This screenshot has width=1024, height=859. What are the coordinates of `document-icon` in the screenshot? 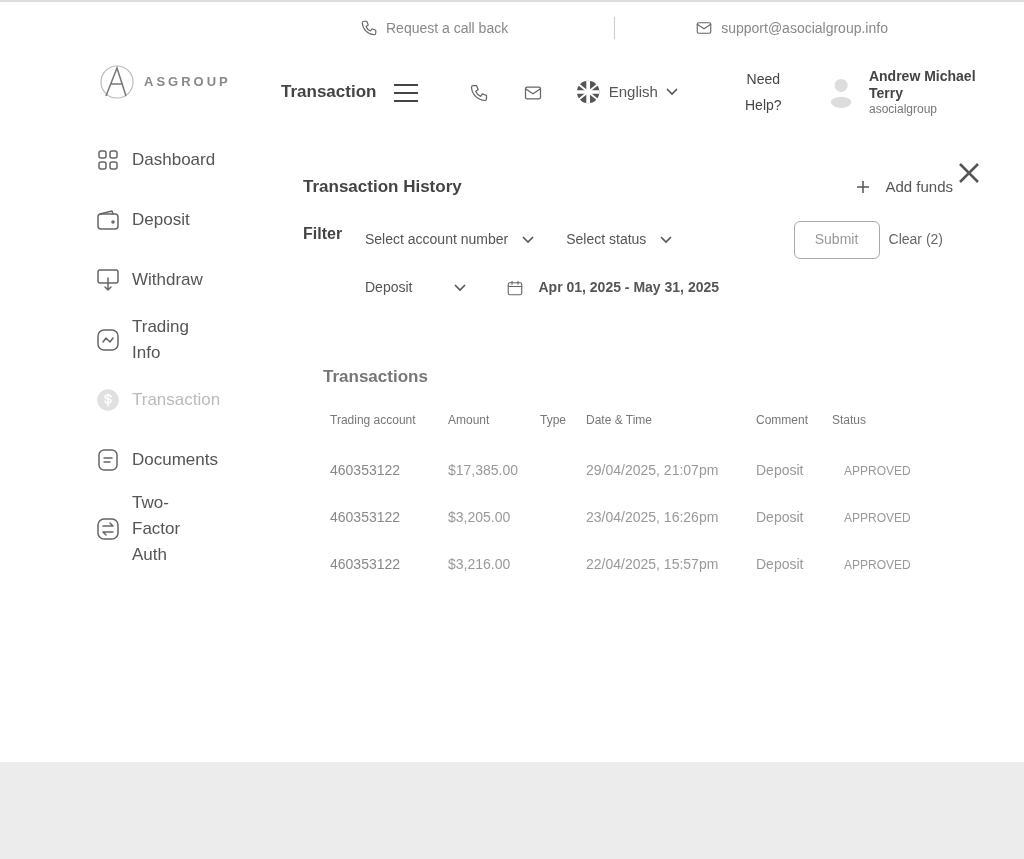 It's located at (108, 460).